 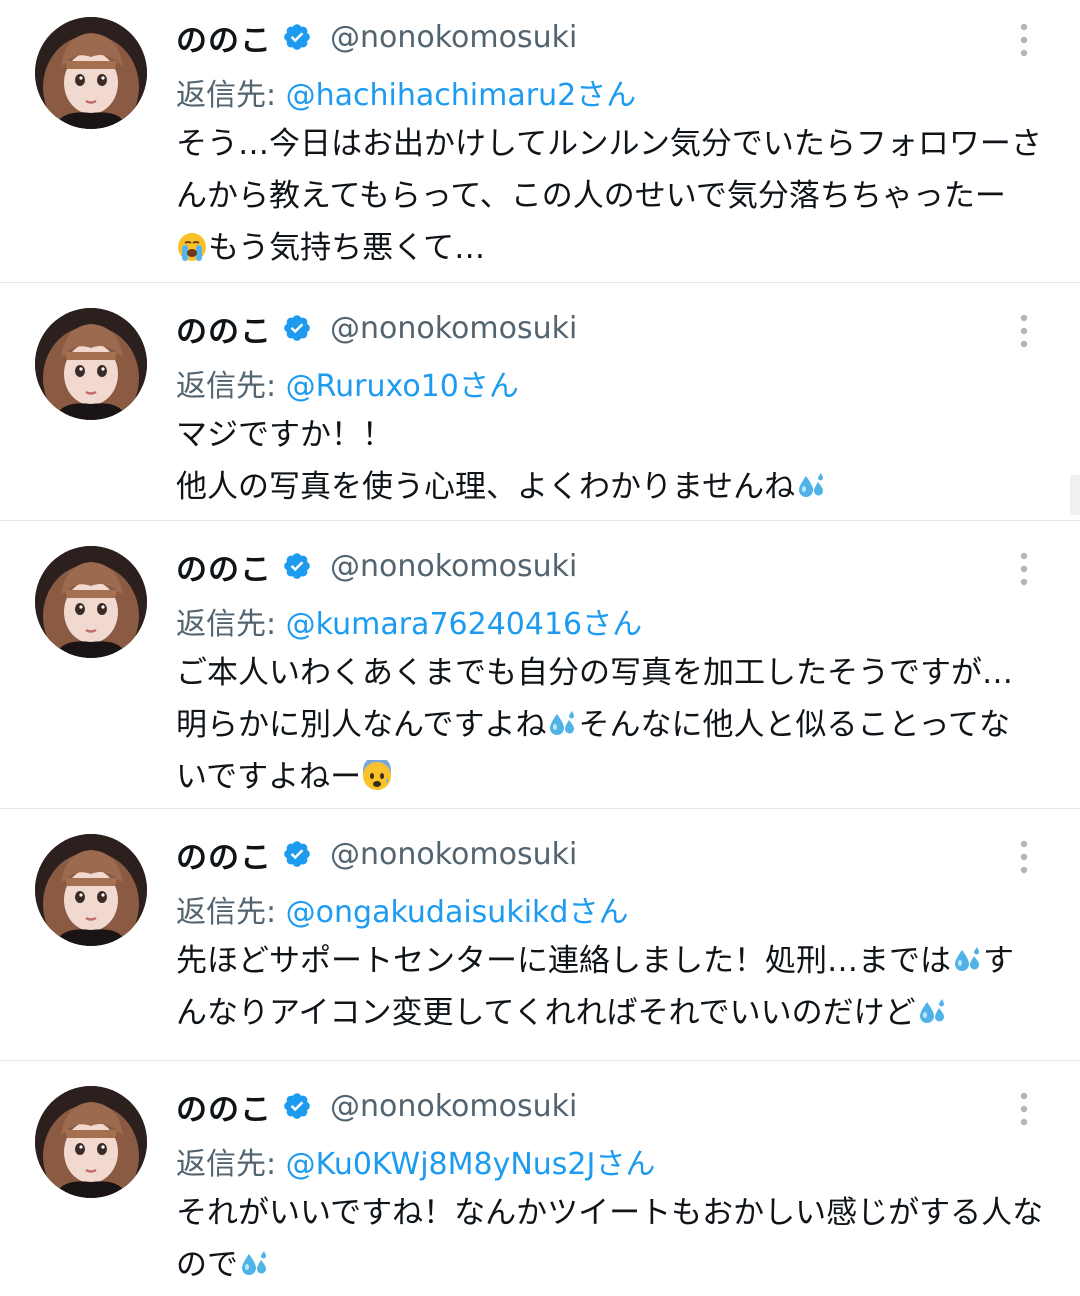 What do you see at coordinates (377, 773) in the screenshot?
I see `anxious-face-emoji` at bounding box center [377, 773].